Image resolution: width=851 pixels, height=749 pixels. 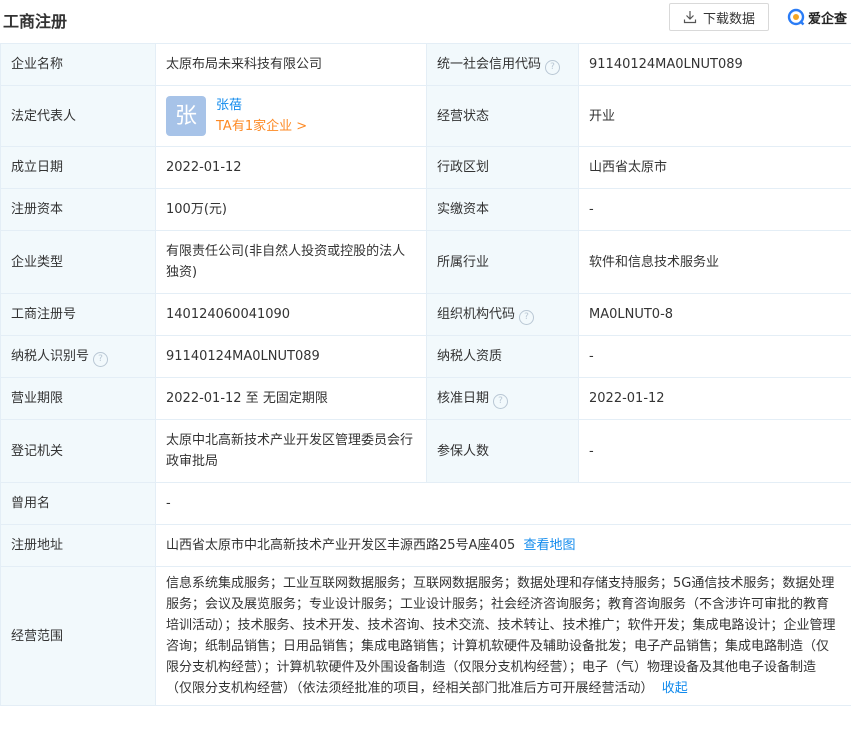 What do you see at coordinates (502, 209) in the screenshot?
I see `paid-capital-label: 实缴资本` at bounding box center [502, 209].